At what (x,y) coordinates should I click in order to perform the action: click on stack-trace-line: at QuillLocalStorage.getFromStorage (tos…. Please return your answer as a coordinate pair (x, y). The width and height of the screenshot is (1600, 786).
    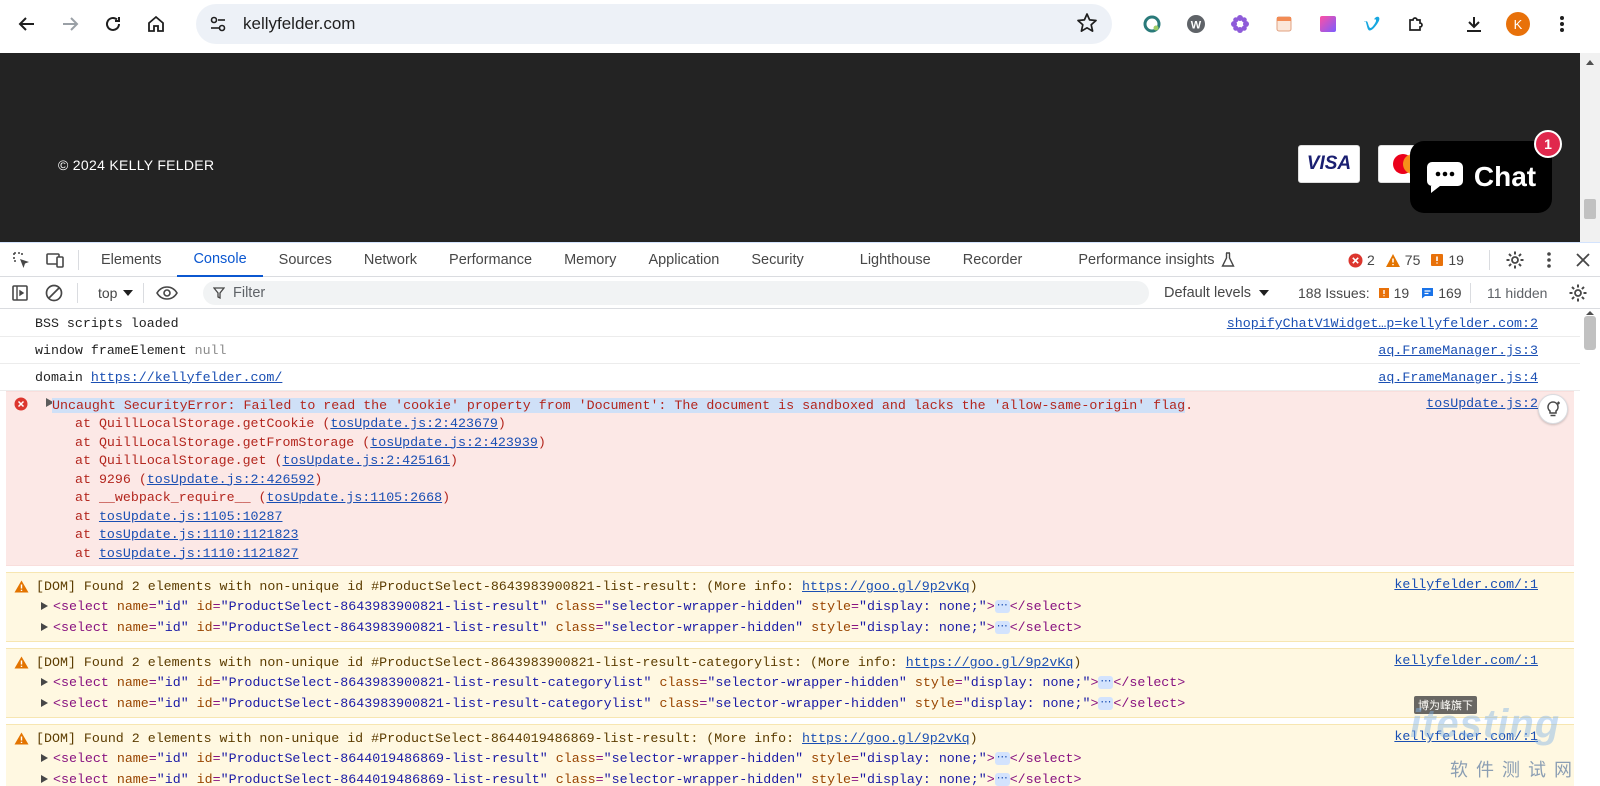
    Looking at the image, I should click on (310, 442).